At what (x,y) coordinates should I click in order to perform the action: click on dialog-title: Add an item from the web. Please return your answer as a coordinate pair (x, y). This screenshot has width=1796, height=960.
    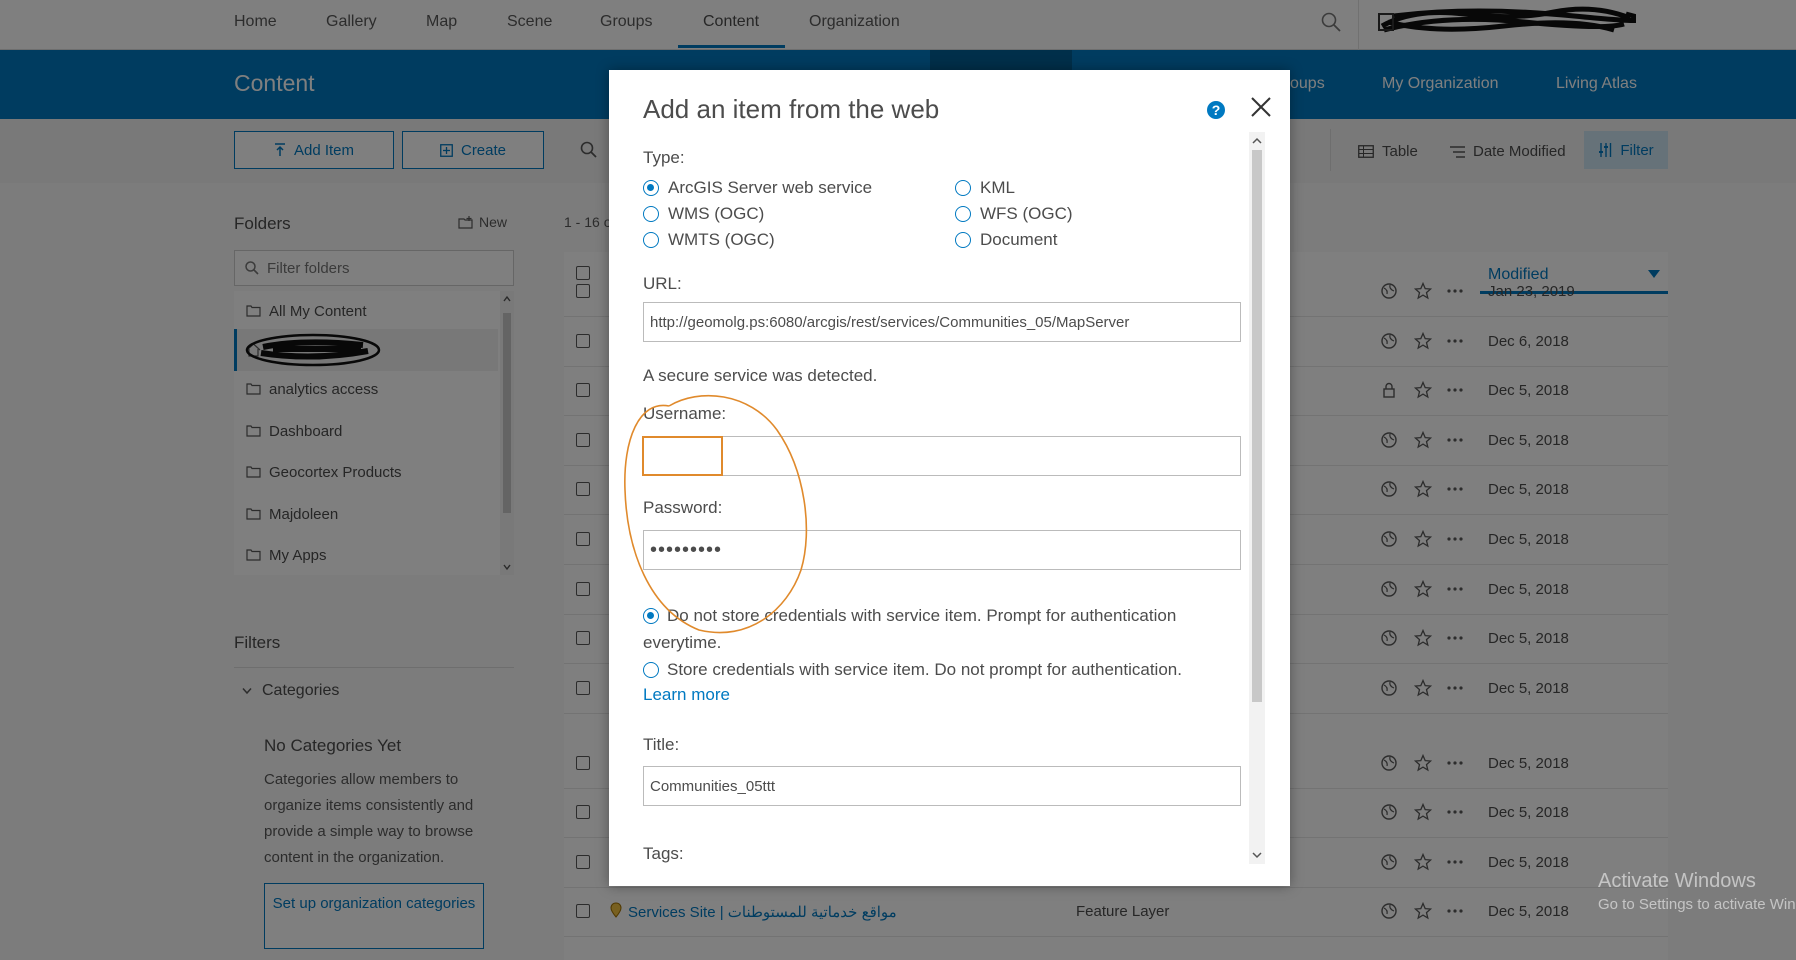
    Looking at the image, I should click on (791, 109).